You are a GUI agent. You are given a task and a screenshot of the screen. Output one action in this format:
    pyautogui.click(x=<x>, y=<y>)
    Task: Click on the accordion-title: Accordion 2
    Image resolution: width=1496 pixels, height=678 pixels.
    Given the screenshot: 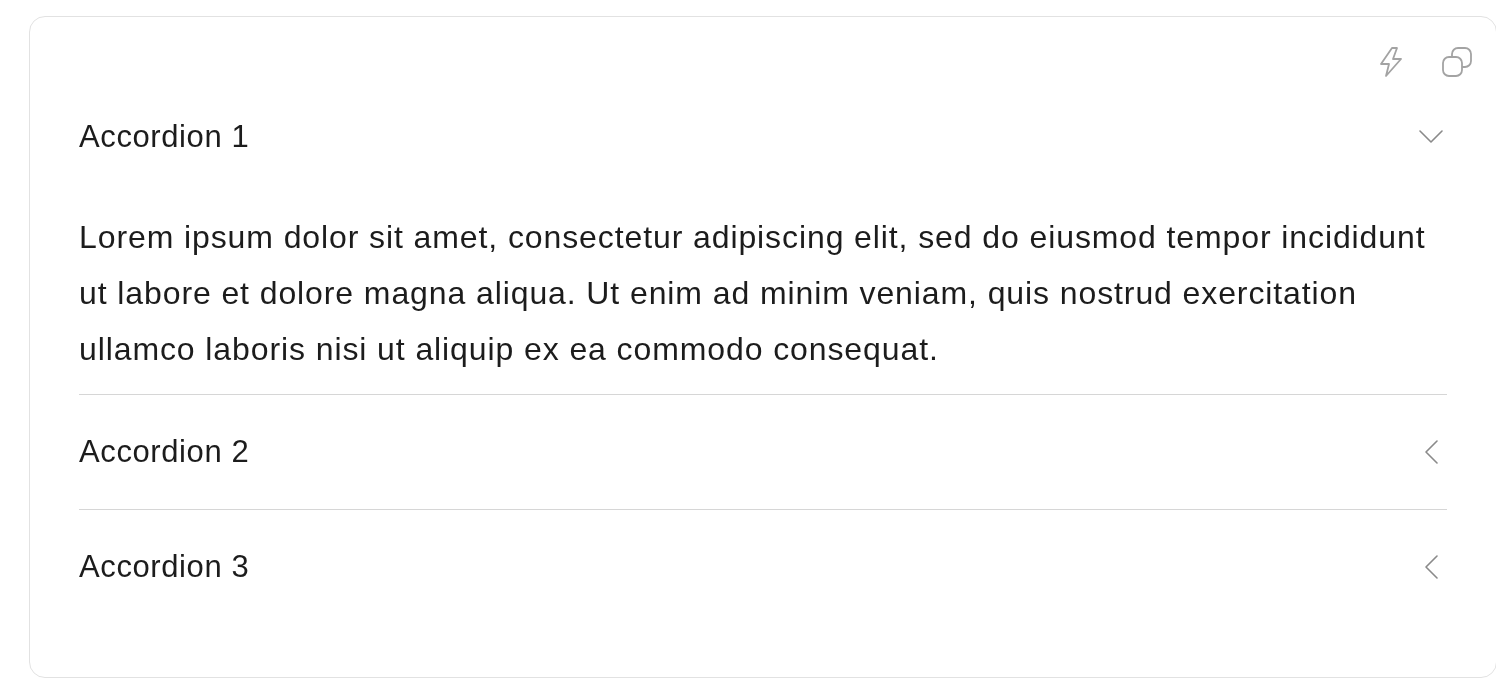 What is the action you would take?
    pyautogui.click(x=164, y=451)
    